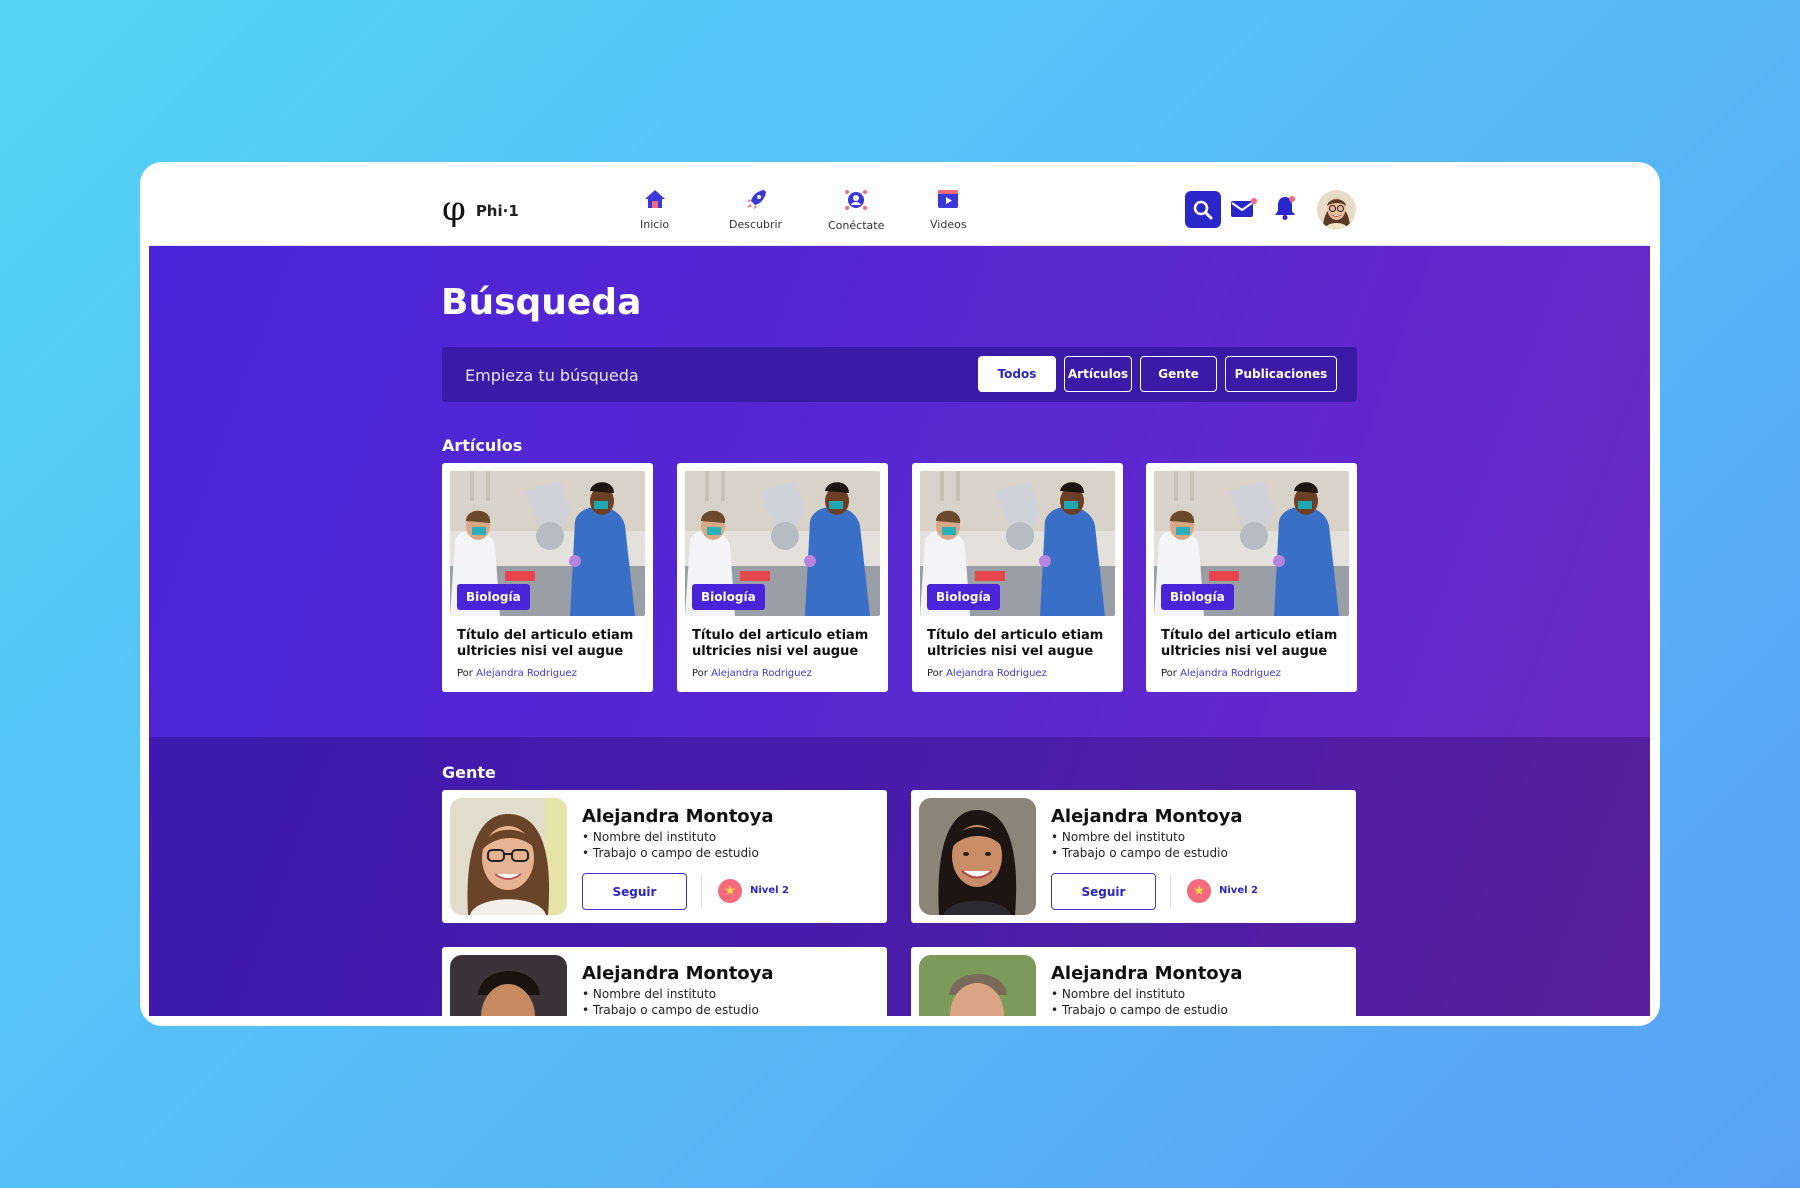  Describe the element at coordinates (948, 224) in the screenshot. I see `nav-label: Videos` at that location.